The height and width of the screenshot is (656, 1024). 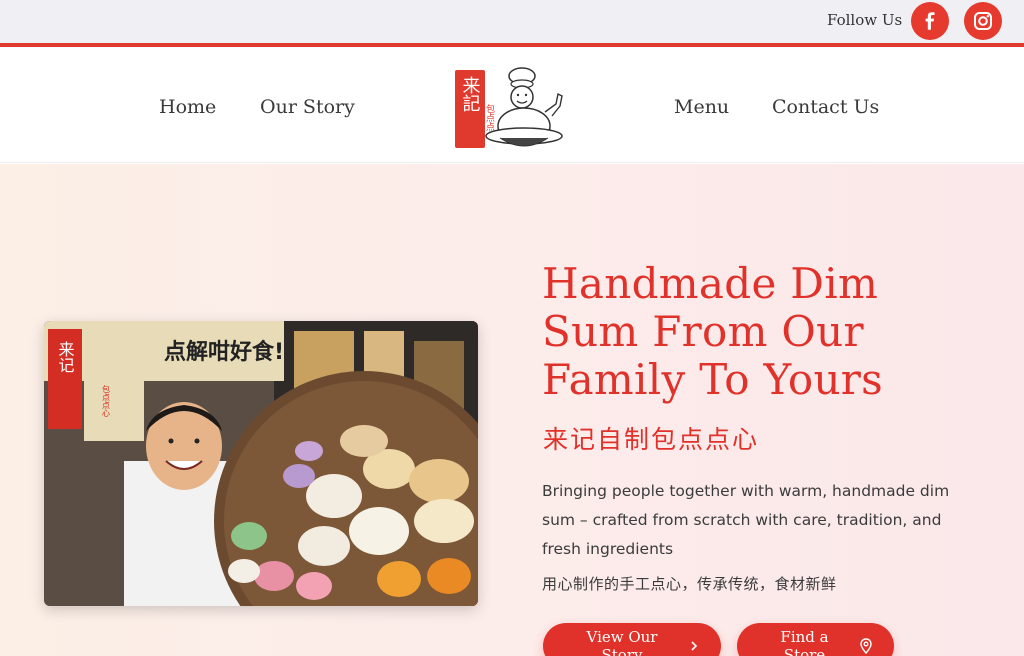 I want to click on instagram-icon, so click(x=983, y=21).